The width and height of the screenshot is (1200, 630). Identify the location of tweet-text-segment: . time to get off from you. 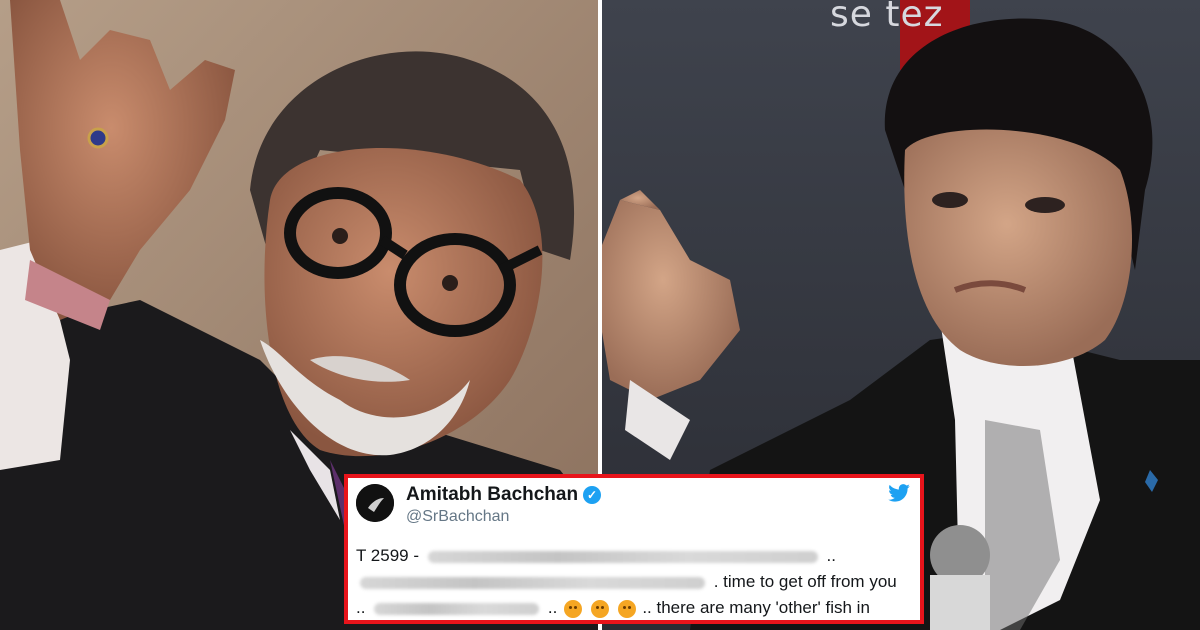
(805, 581).